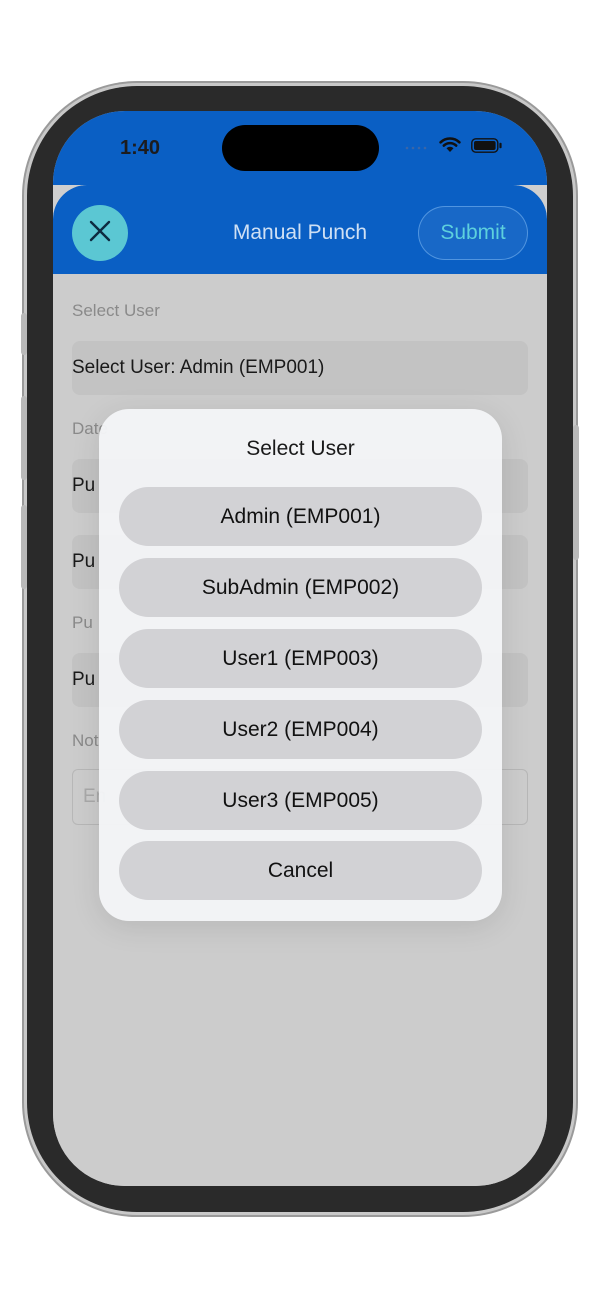 Image resolution: width=600 pixels, height=1298 pixels. What do you see at coordinates (300, 658) in the screenshot?
I see `picker-option-user1: User1 (EMP003)` at bounding box center [300, 658].